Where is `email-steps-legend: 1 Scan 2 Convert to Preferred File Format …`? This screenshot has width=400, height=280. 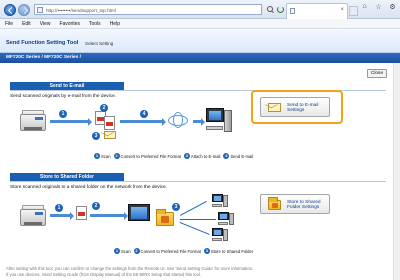
email-steps-legend: 1 Scan 2 Convert to Preferred File Format … is located at coordinates (174, 156).